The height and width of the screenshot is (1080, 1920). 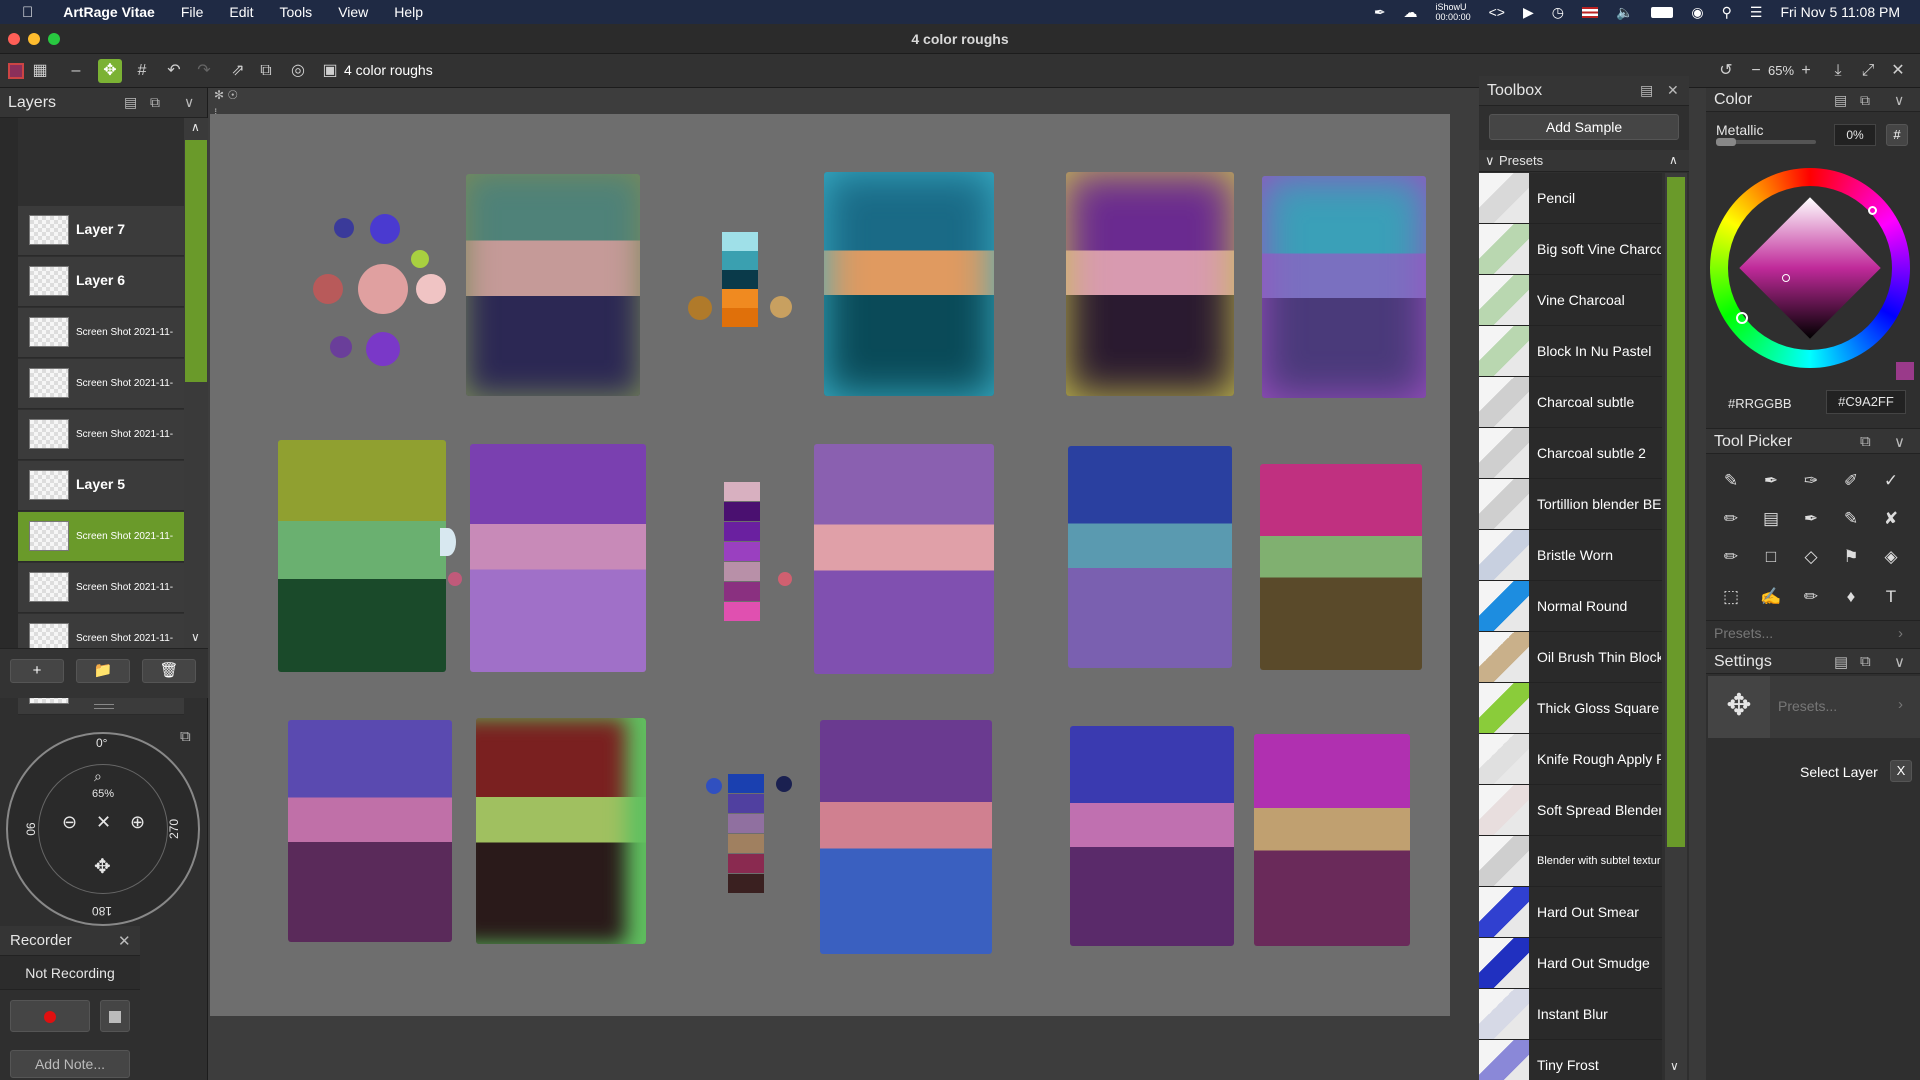 What do you see at coordinates (1901, 771) in the screenshot?
I see `select-layer-button: X` at bounding box center [1901, 771].